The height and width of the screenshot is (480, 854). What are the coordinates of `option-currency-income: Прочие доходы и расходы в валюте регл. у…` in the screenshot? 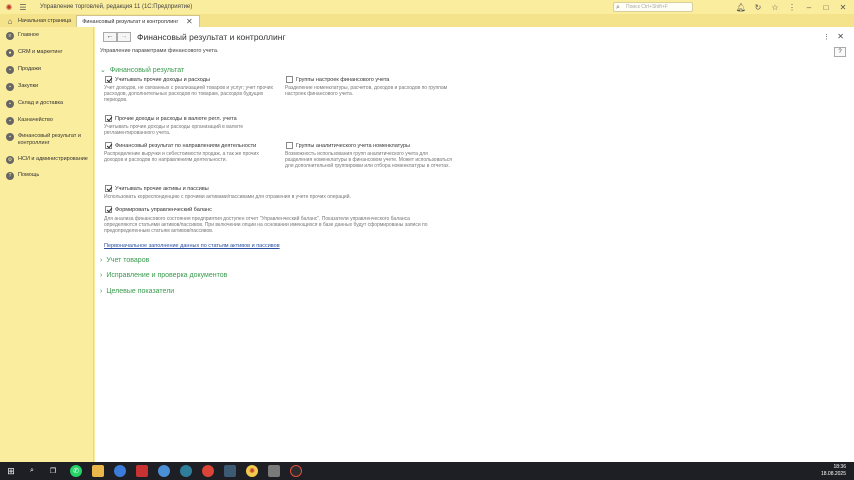 It's located at (171, 118).